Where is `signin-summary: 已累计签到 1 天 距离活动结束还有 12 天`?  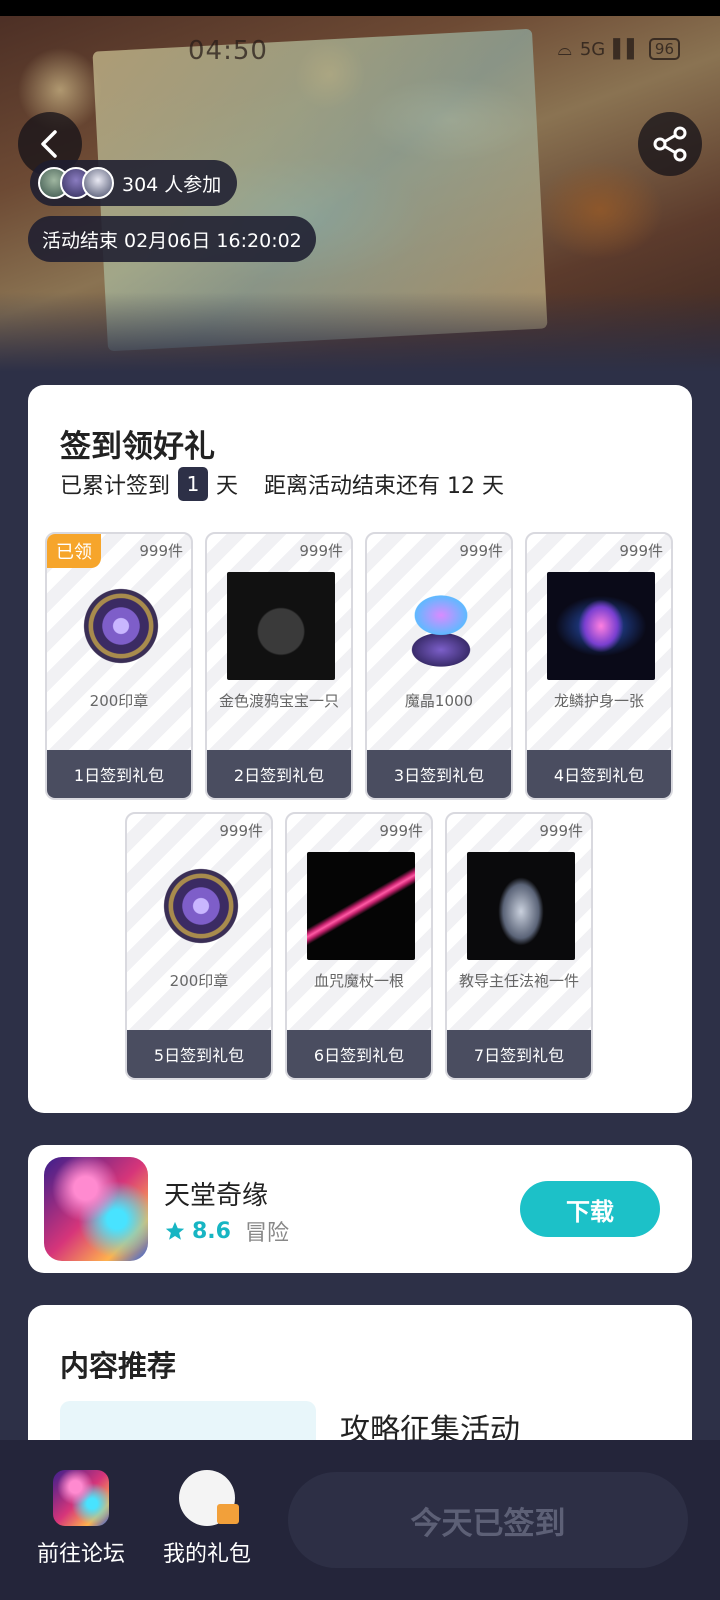 signin-summary: 已累计签到 1 天 距离活动结束还有 12 天 is located at coordinates (282, 484).